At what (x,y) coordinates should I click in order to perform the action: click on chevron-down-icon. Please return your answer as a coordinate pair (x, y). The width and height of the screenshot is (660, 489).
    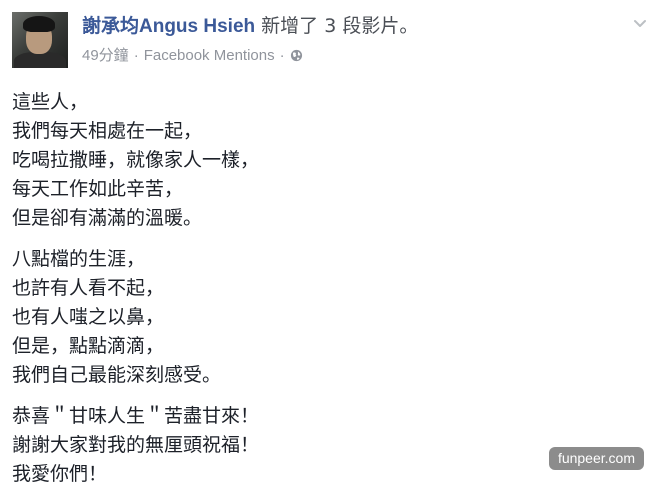
    Looking at the image, I should click on (640, 24).